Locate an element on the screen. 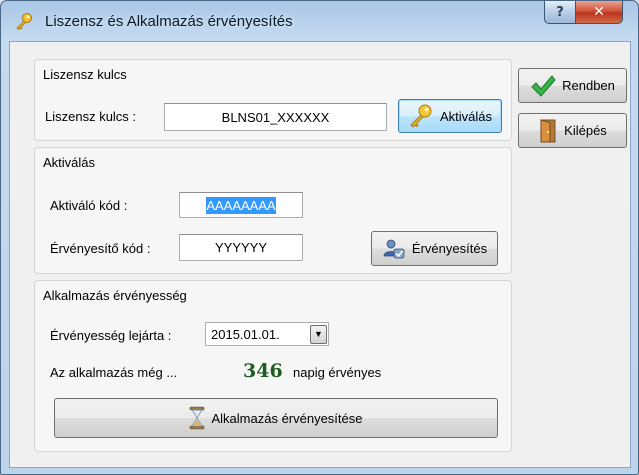  user-validate-icon is located at coordinates (394, 249).